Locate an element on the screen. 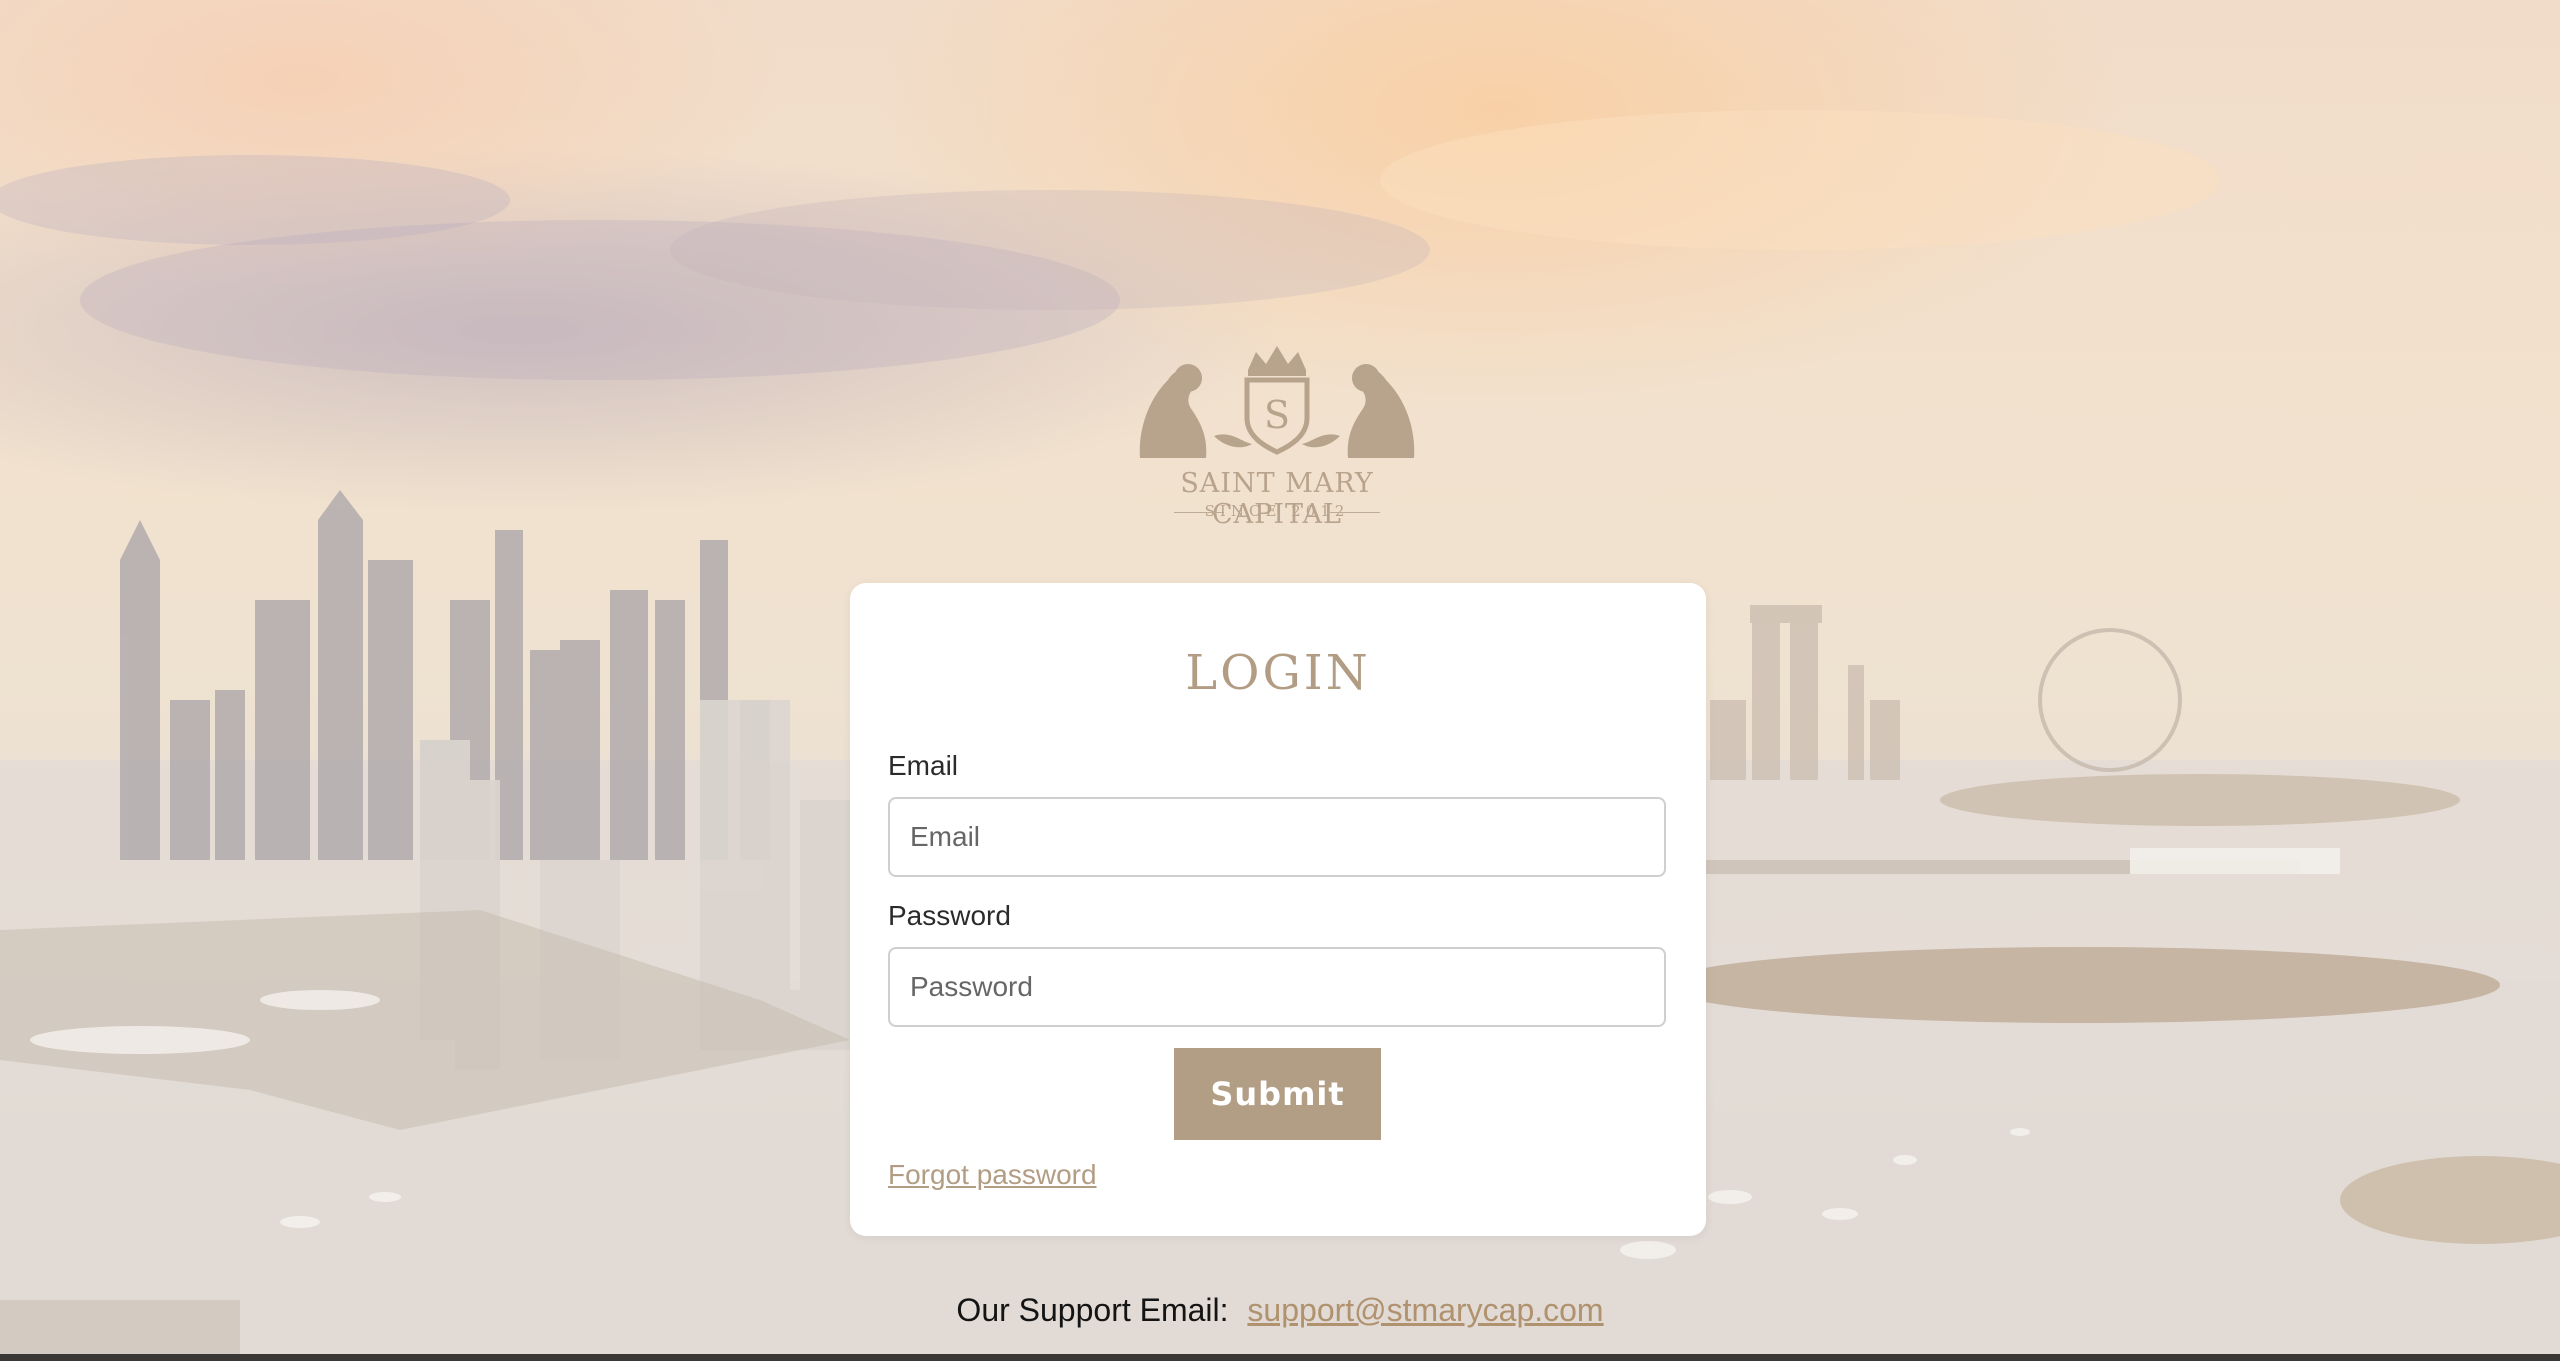  email-label: Email is located at coordinates (923, 765).